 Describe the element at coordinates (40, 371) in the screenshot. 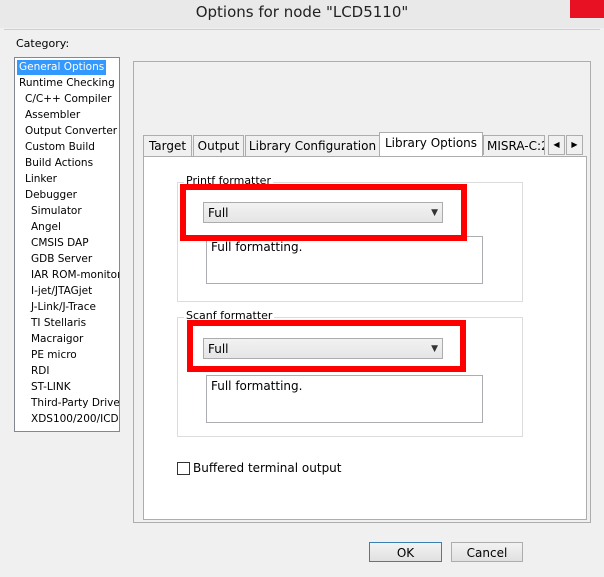

I see `category-item: RDI` at that location.